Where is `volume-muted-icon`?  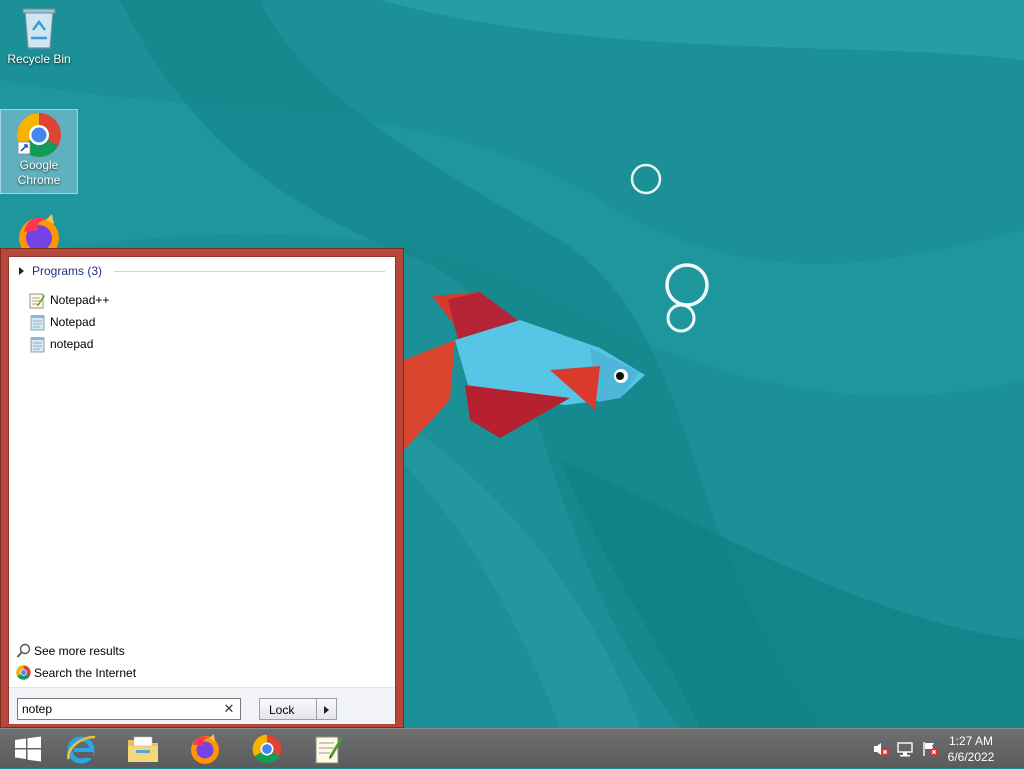
volume-muted-icon is located at coordinates (881, 749).